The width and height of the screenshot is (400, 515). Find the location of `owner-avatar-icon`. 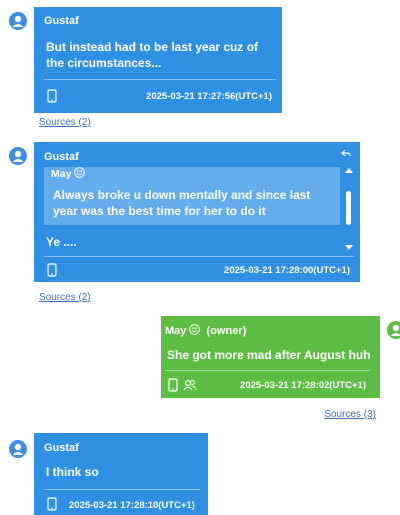

owner-avatar-icon is located at coordinates (393, 330).